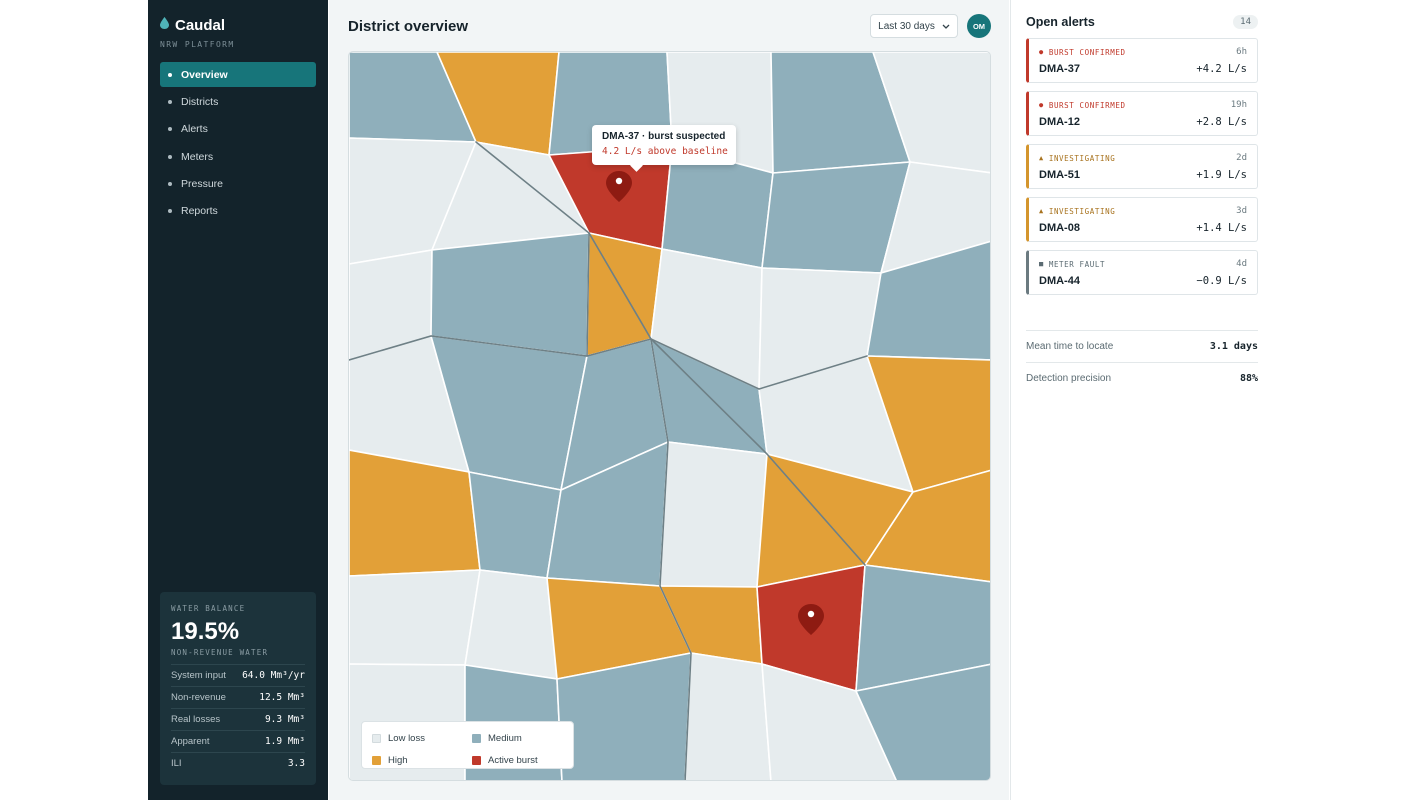 This screenshot has width=1420, height=800. What do you see at coordinates (194, 129) in the screenshot?
I see `sidebar-item-label: Alerts` at bounding box center [194, 129].